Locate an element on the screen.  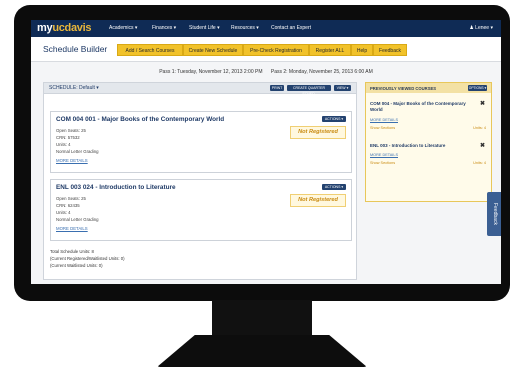
logo-ucdavis: ucdavis is located at coordinates (72, 28).